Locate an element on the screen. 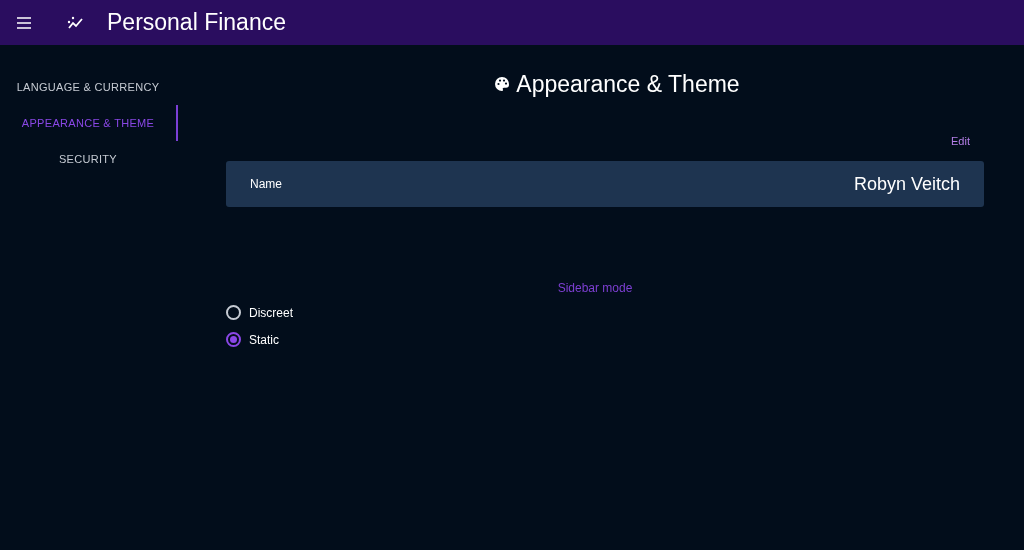  option-label: Static is located at coordinates (264, 339).